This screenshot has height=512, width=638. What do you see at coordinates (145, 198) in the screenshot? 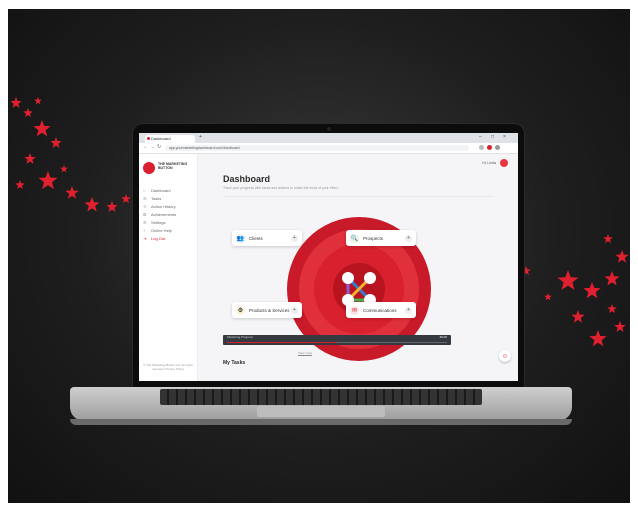
I see `list-icon: ☰` at bounding box center [145, 198].